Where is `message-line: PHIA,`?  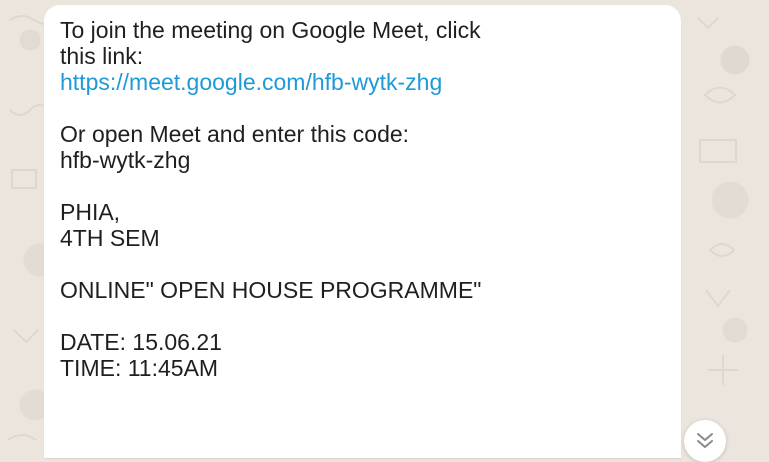
message-line: PHIA, is located at coordinates (90, 212).